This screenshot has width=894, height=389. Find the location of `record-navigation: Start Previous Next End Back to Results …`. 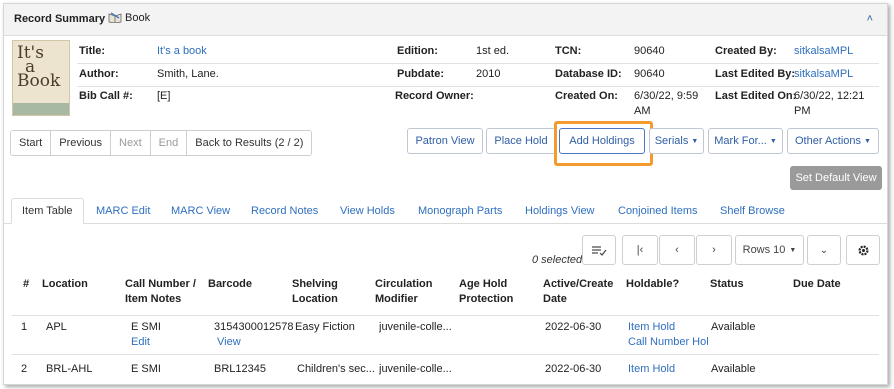

record-navigation: Start Previous Next End Back to Results … is located at coordinates (161, 143).